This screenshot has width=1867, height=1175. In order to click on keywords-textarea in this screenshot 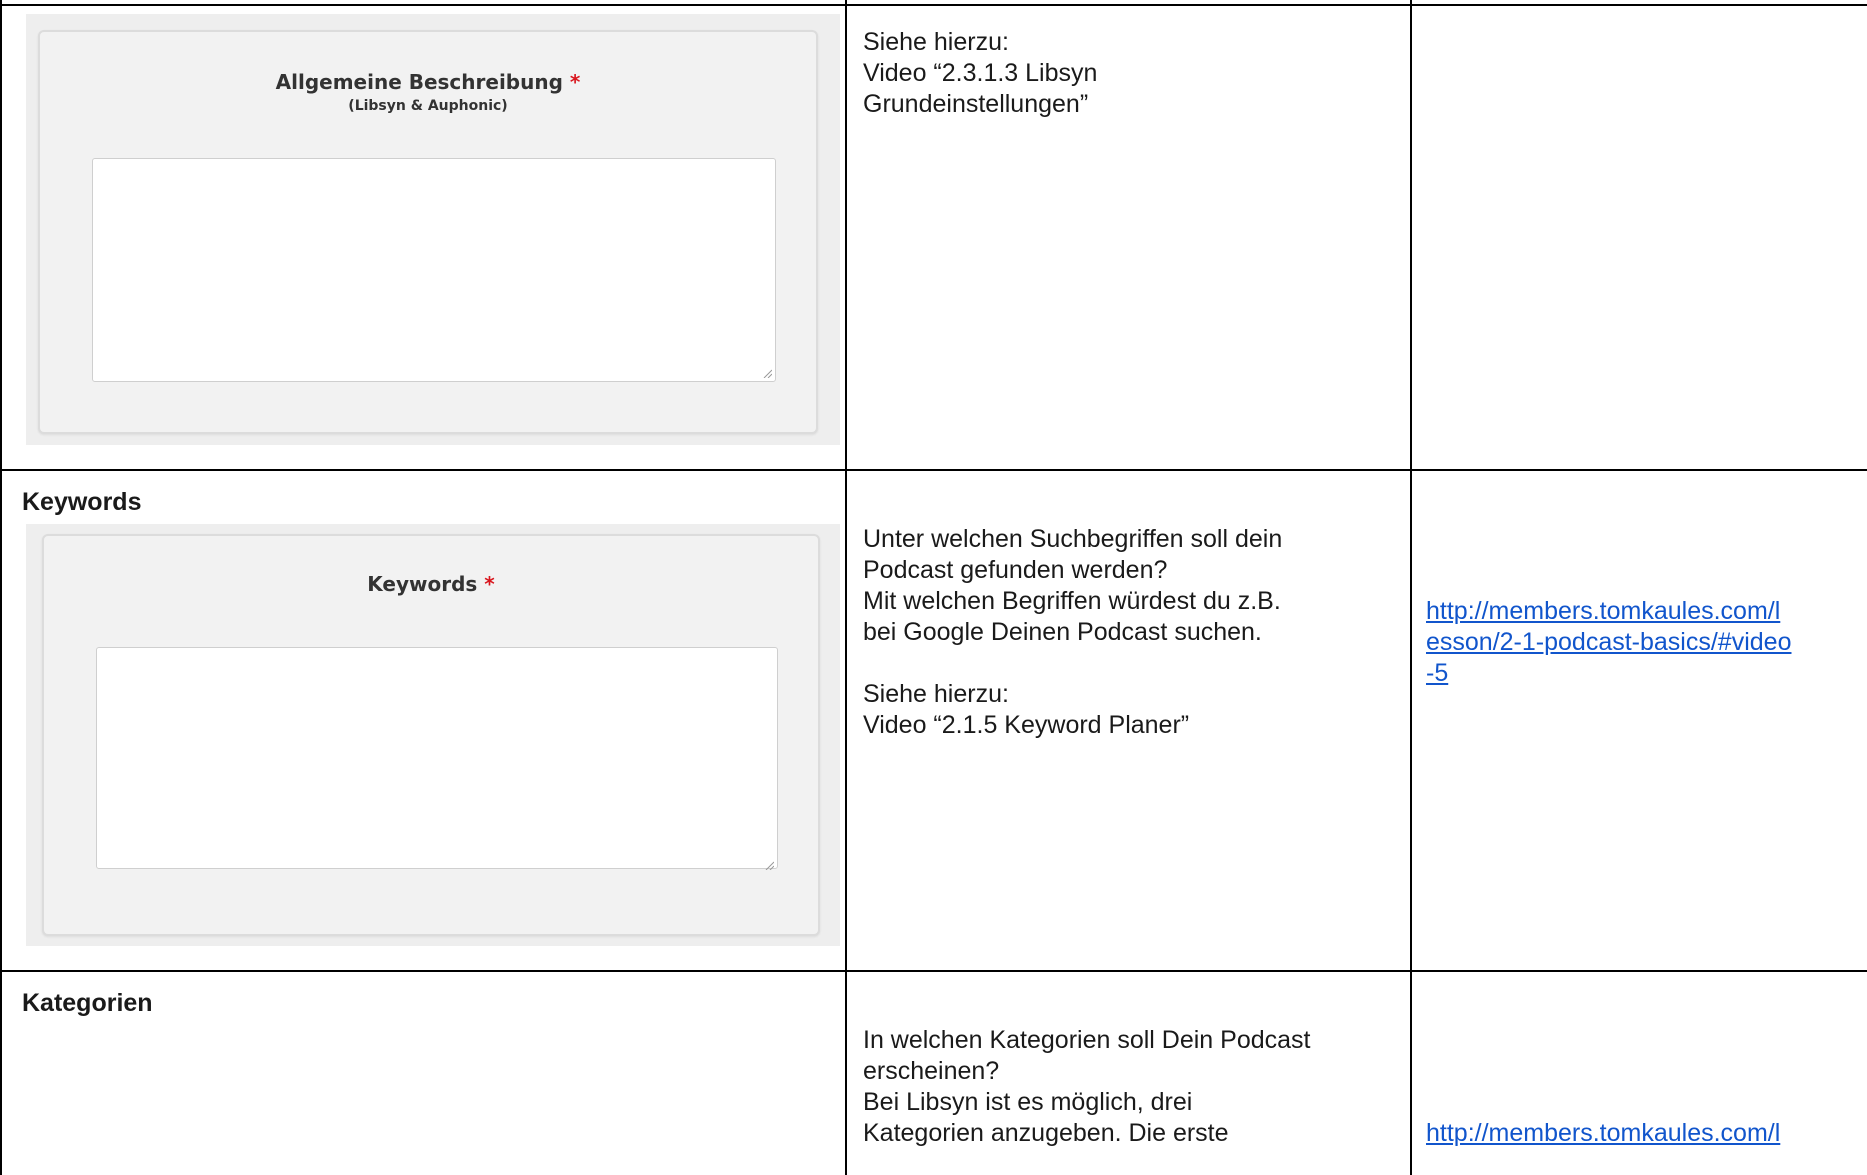, I will do `click(437, 758)`.